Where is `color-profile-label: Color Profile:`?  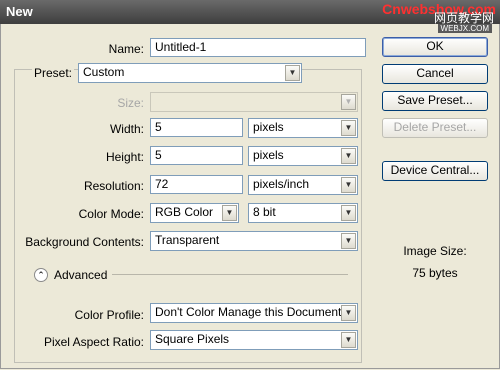
color-profile-label: Color Profile: is located at coordinates (109, 315).